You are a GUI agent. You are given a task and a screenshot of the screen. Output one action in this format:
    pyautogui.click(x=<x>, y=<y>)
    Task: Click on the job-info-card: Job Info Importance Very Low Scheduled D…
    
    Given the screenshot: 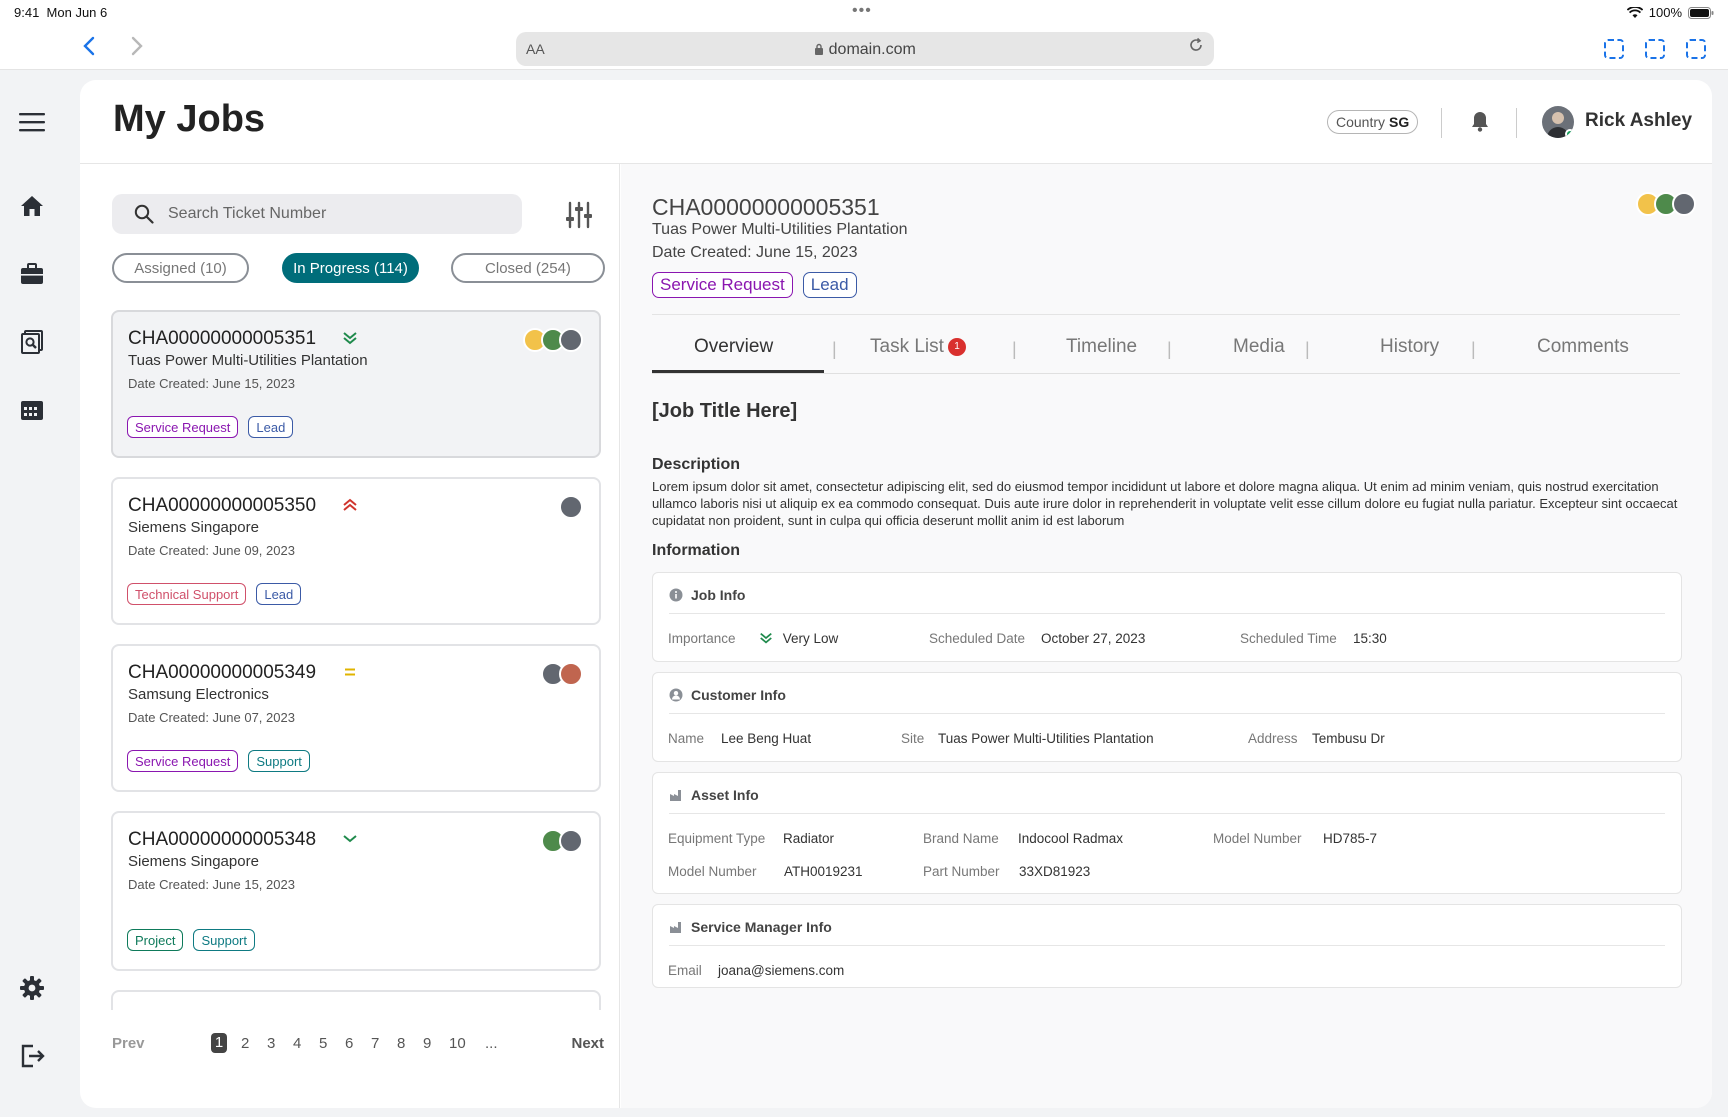 What is the action you would take?
    pyautogui.click(x=1167, y=617)
    